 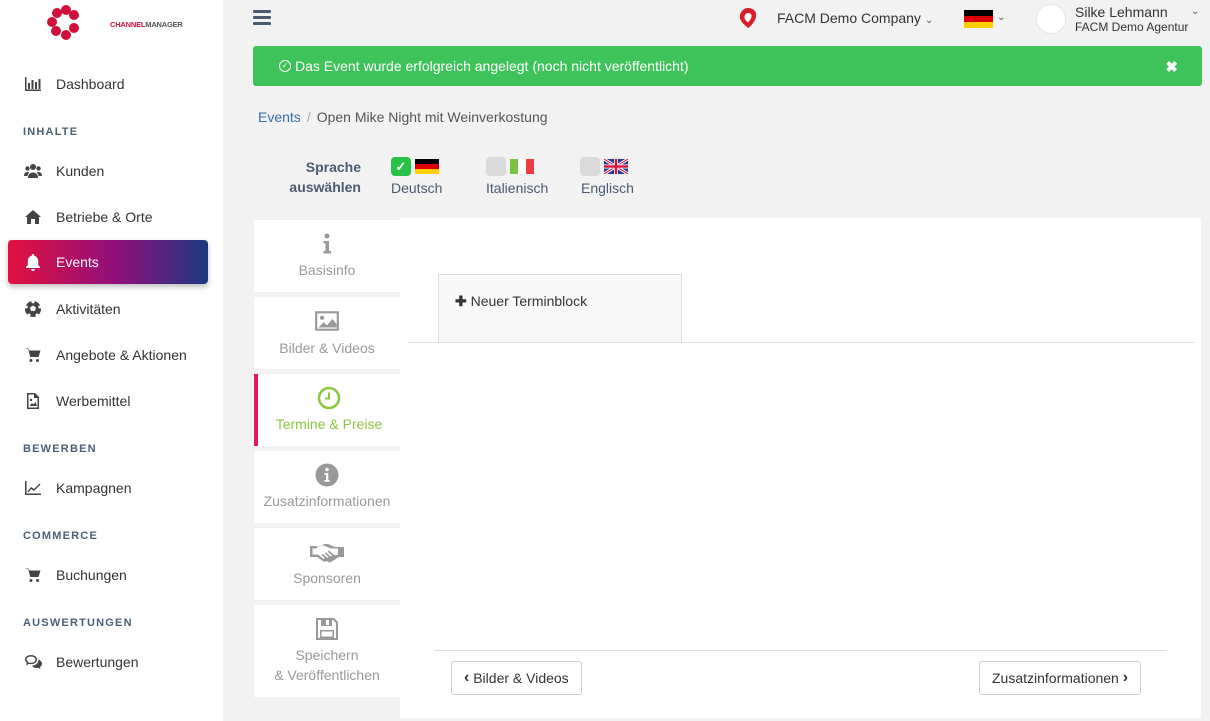 What do you see at coordinates (521, 678) in the screenshot?
I see `prev-step-label: Bilder & Videos` at bounding box center [521, 678].